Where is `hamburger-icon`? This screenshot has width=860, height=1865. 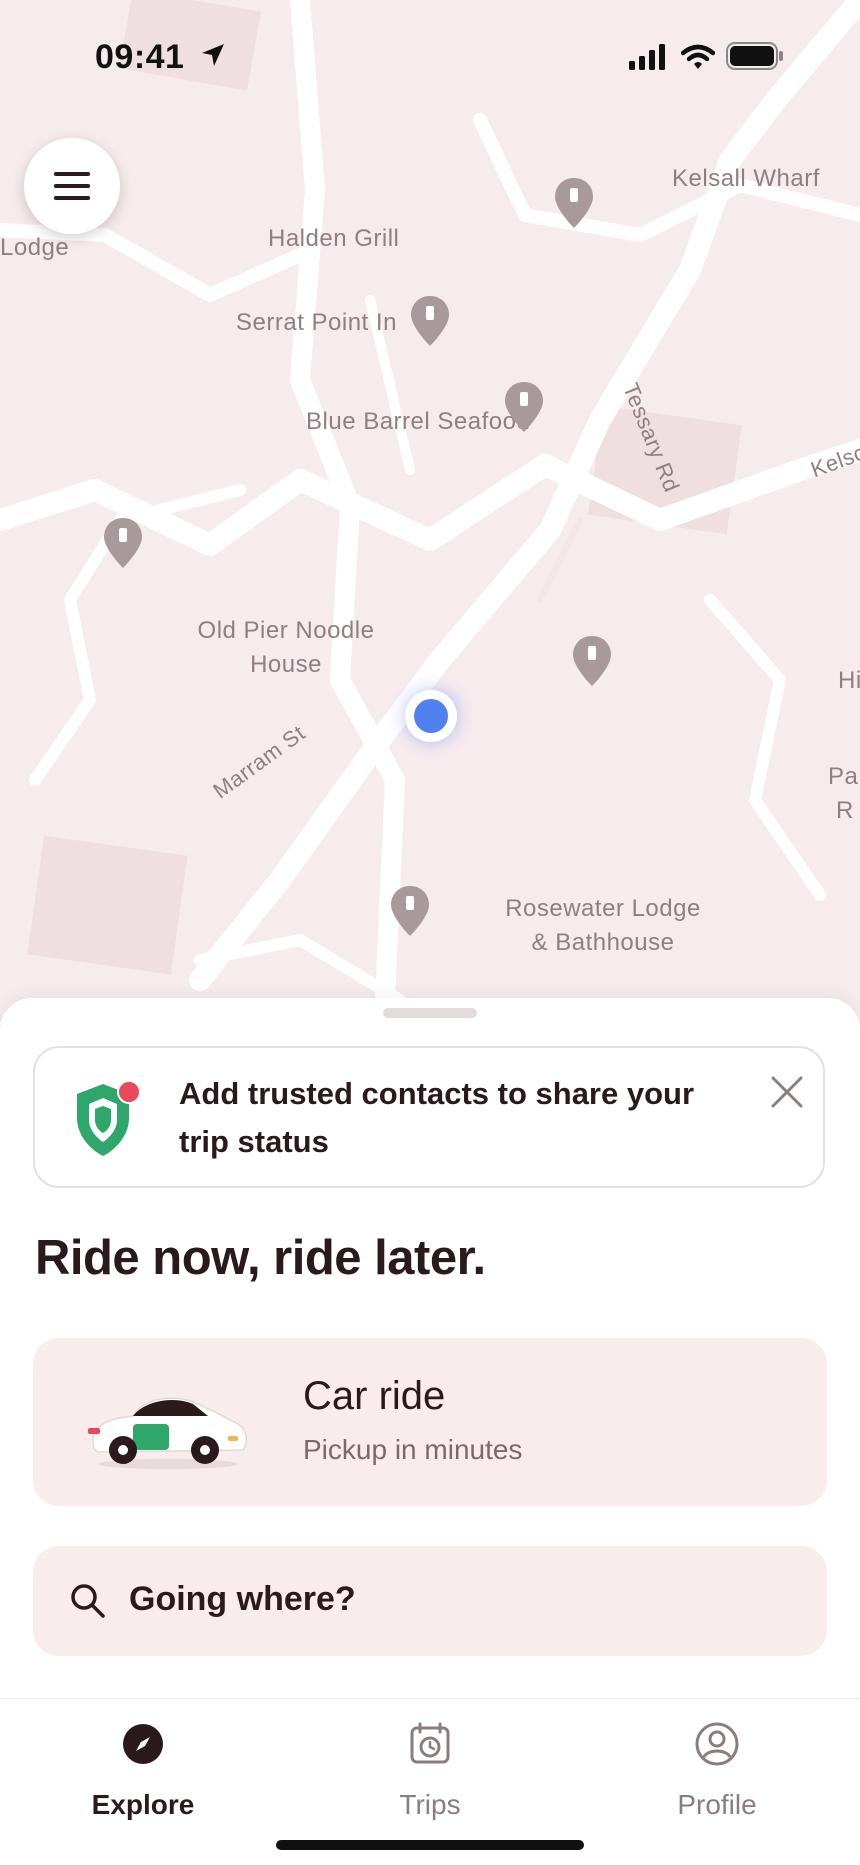 hamburger-icon is located at coordinates (72, 186).